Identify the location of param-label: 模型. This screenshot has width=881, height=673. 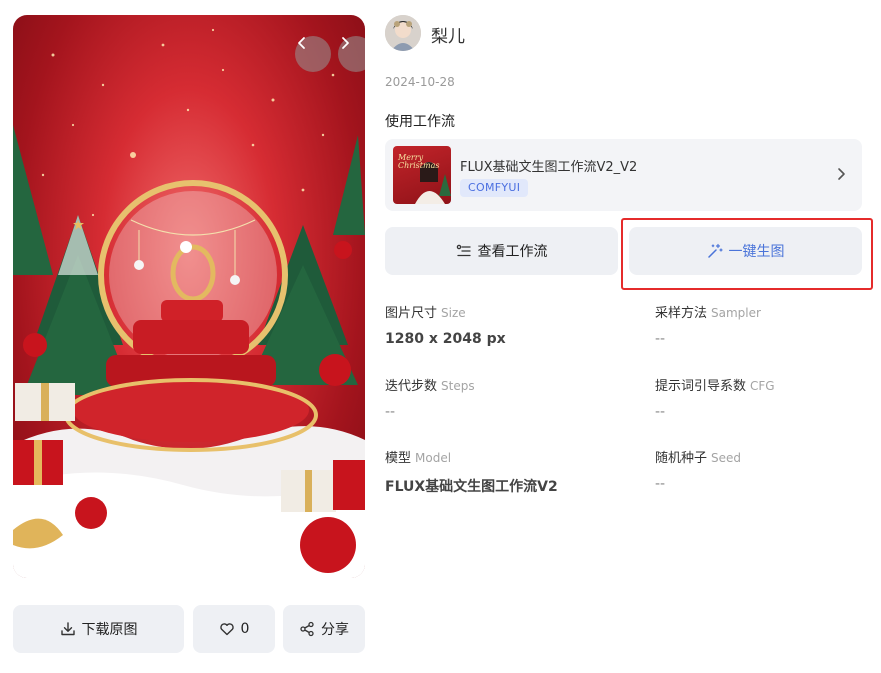
(398, 458).